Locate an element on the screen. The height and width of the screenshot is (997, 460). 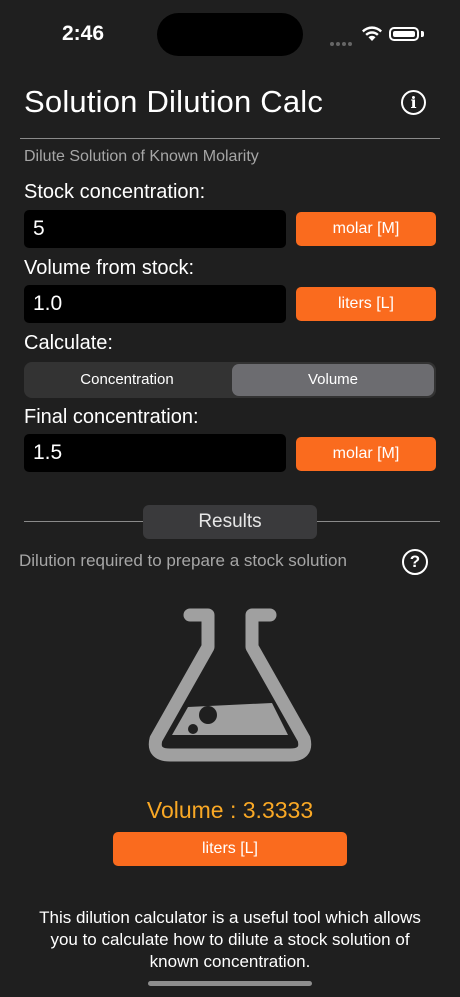
results-divider-right is located at coordinates (378, 521).